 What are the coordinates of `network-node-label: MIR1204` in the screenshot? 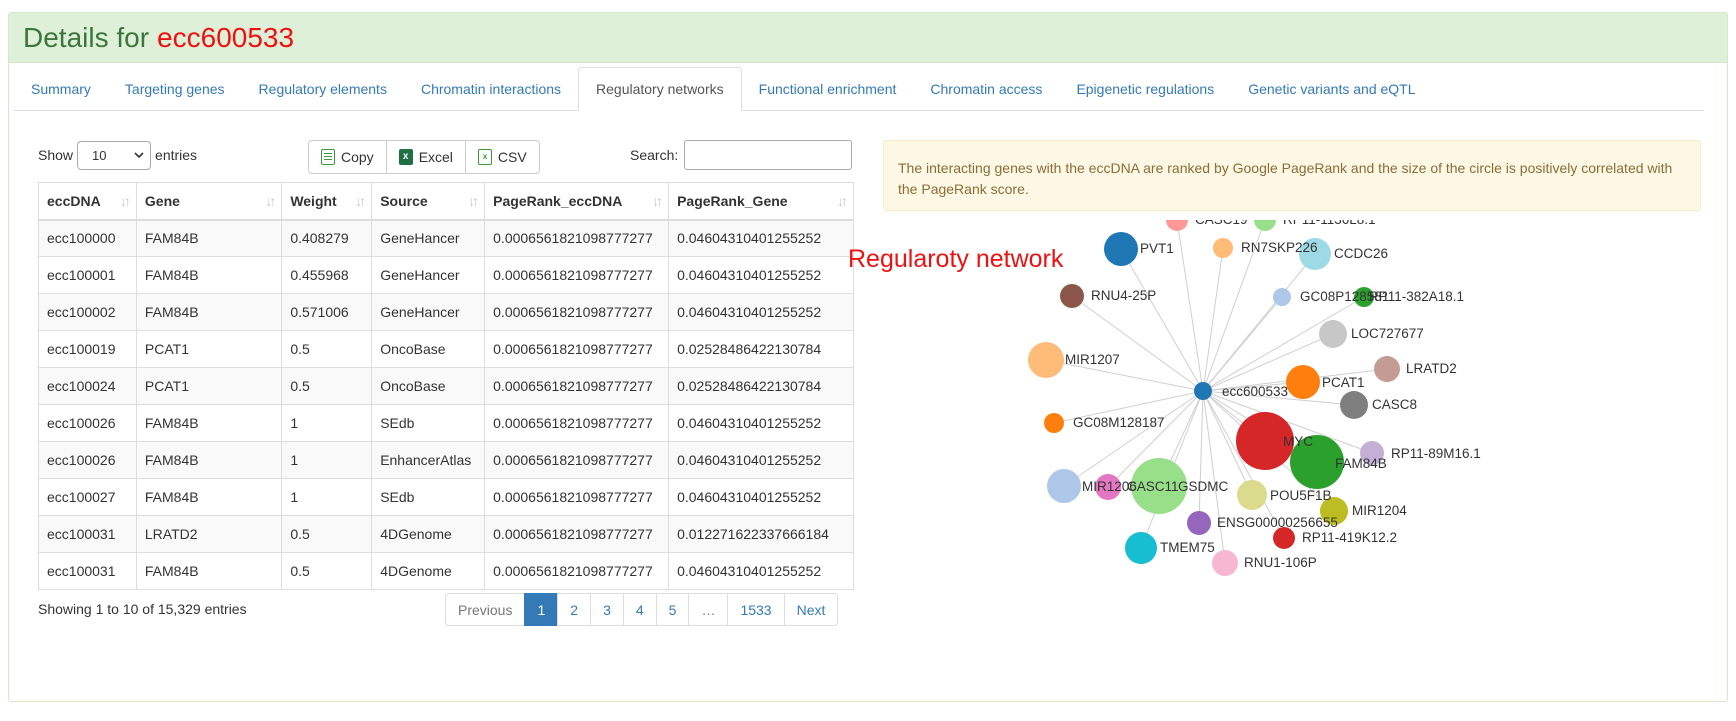 It's located at (1379, 510).